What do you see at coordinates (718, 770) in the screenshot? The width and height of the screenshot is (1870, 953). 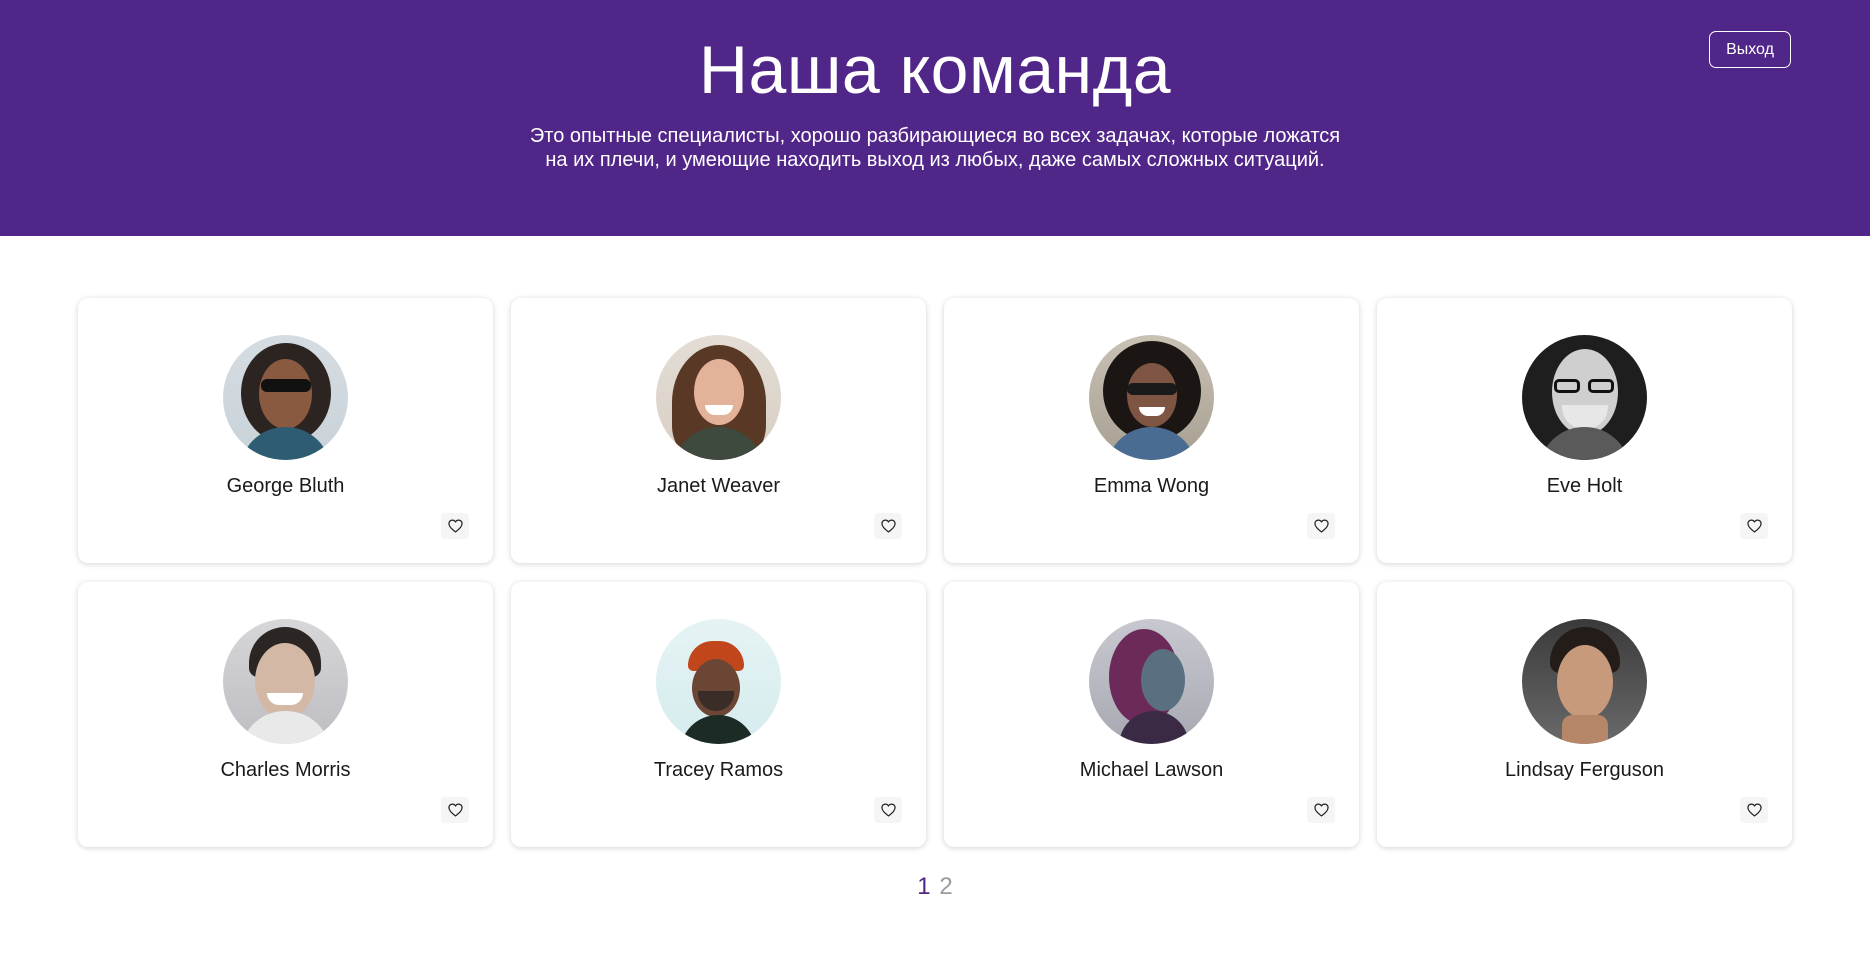 I see `member-name: Tracey Ramos` at bounding box center [718, 770].